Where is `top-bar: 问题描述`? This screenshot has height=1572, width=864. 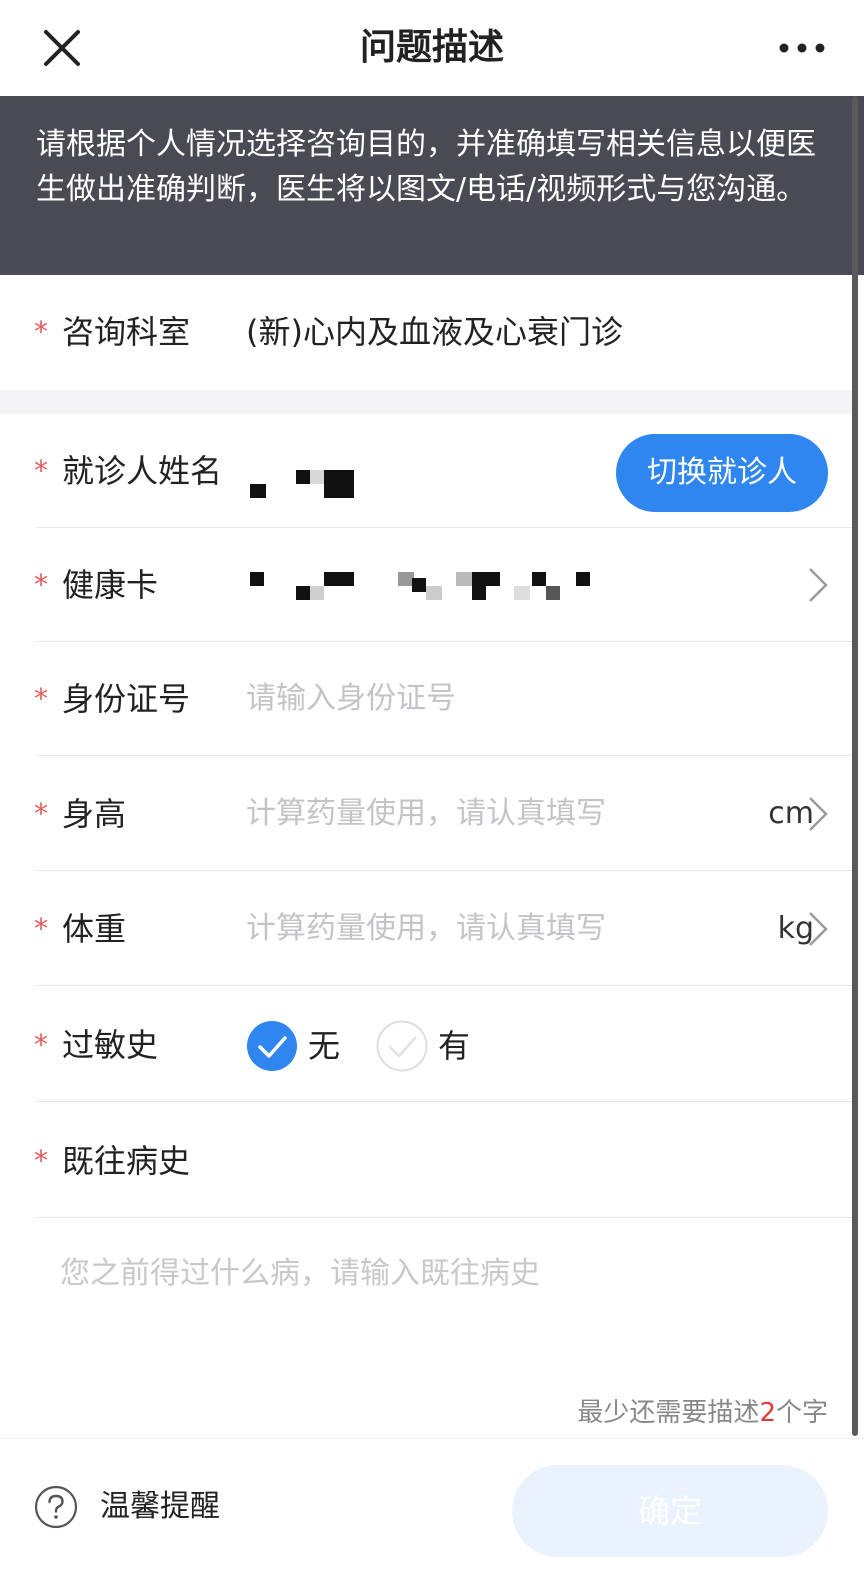
top-bar: 问题描述 is located at coordinates (432, 48).